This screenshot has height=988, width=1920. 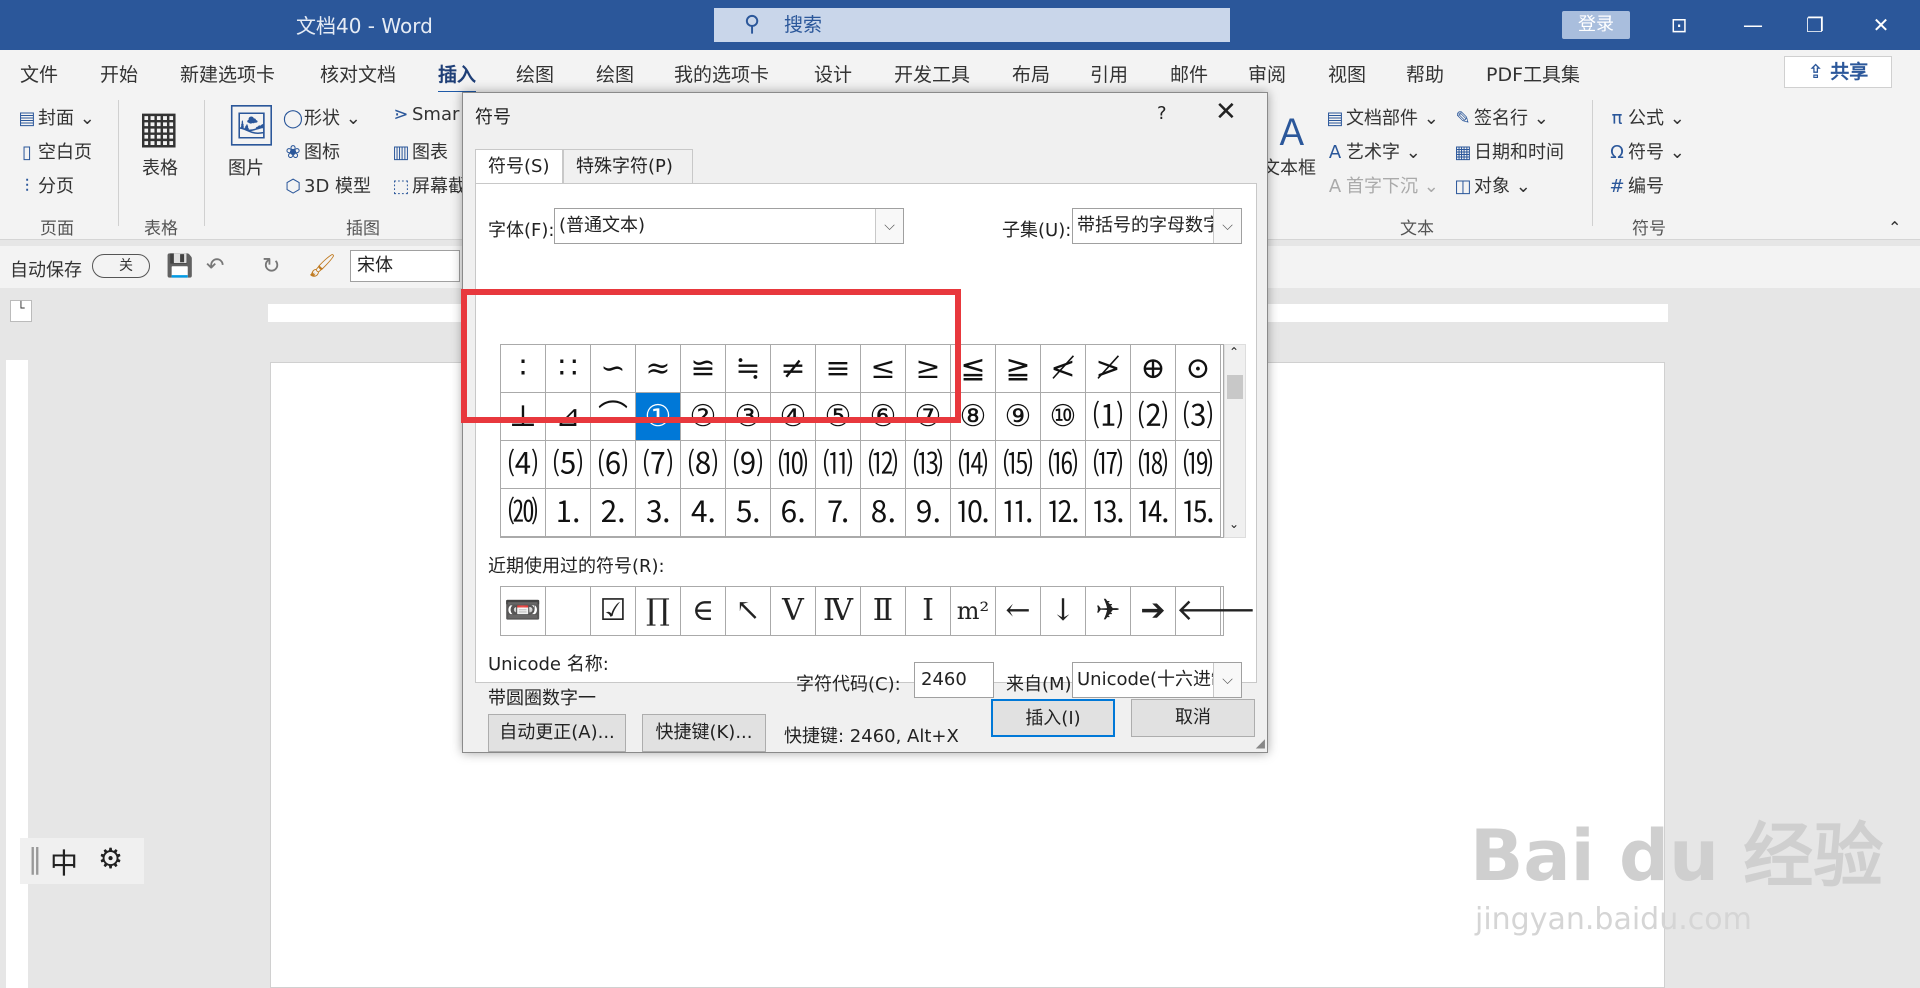 What do you see at coordinates (703, 465) in the screenshot?
I see `symbol-cell: ⑻` at bounding box center [703, 465].